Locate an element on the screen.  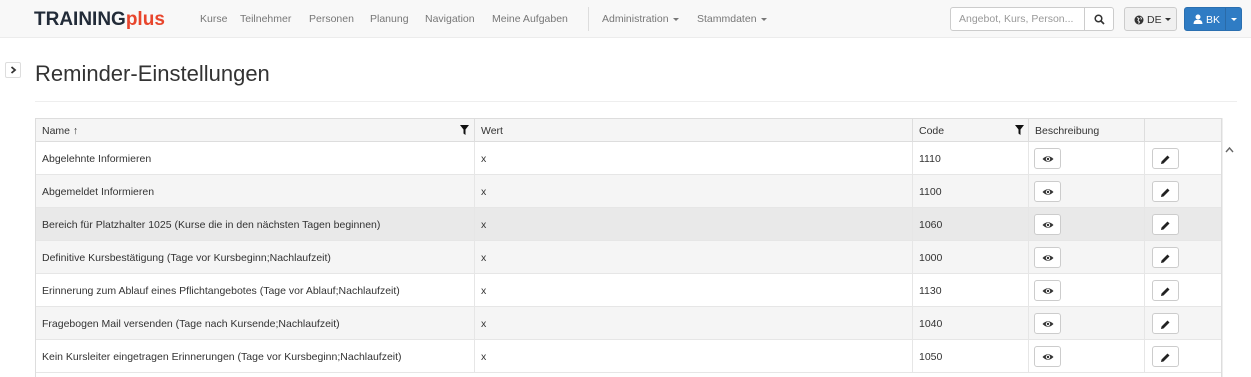
nav-link-kurse: Kurse is located at coordinates (213, 19).